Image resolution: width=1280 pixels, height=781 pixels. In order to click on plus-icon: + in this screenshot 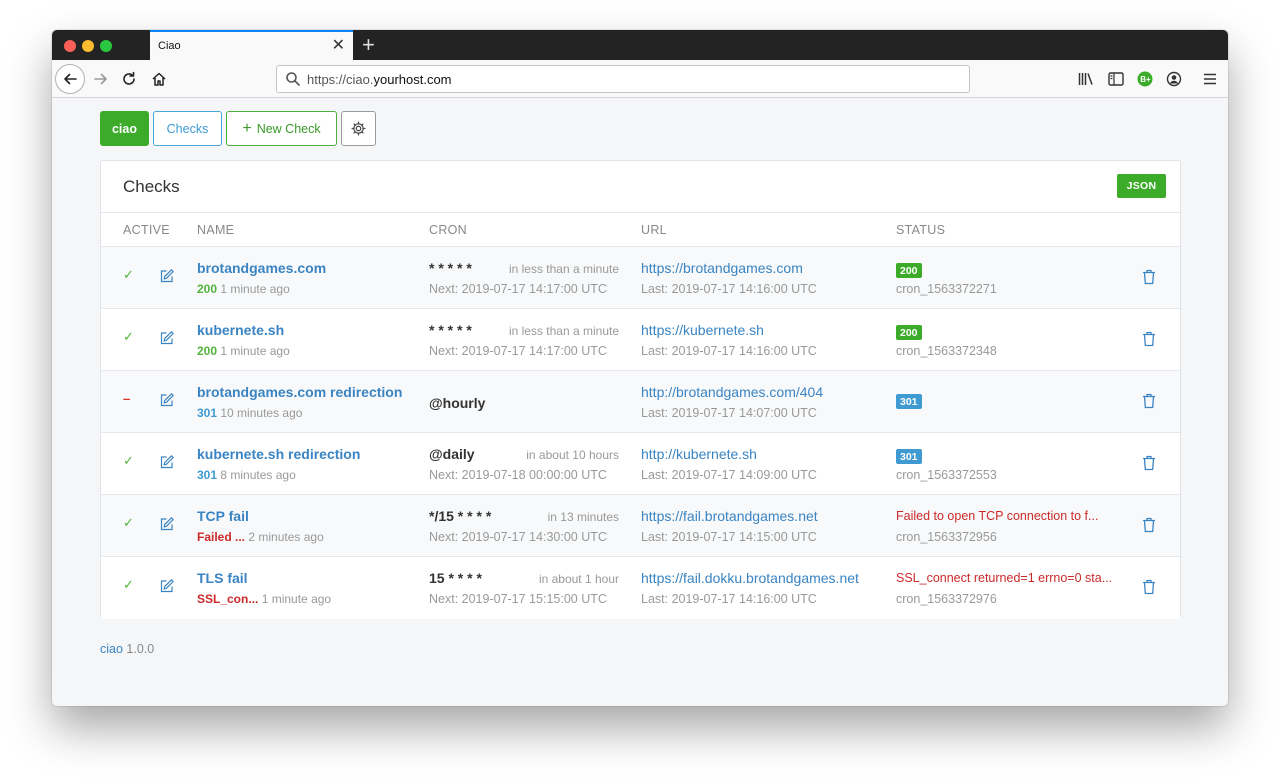, I will do `click(247, 128)`.